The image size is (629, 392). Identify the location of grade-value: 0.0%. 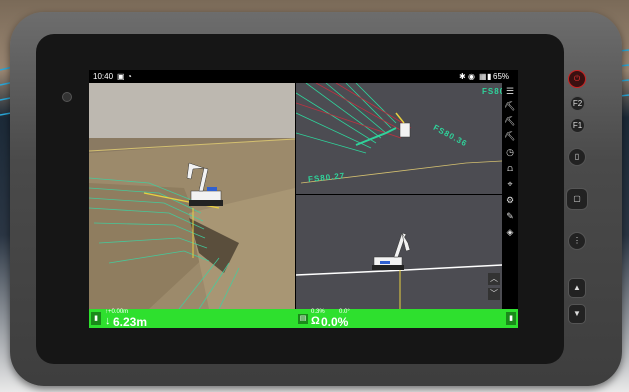
(335, 321).